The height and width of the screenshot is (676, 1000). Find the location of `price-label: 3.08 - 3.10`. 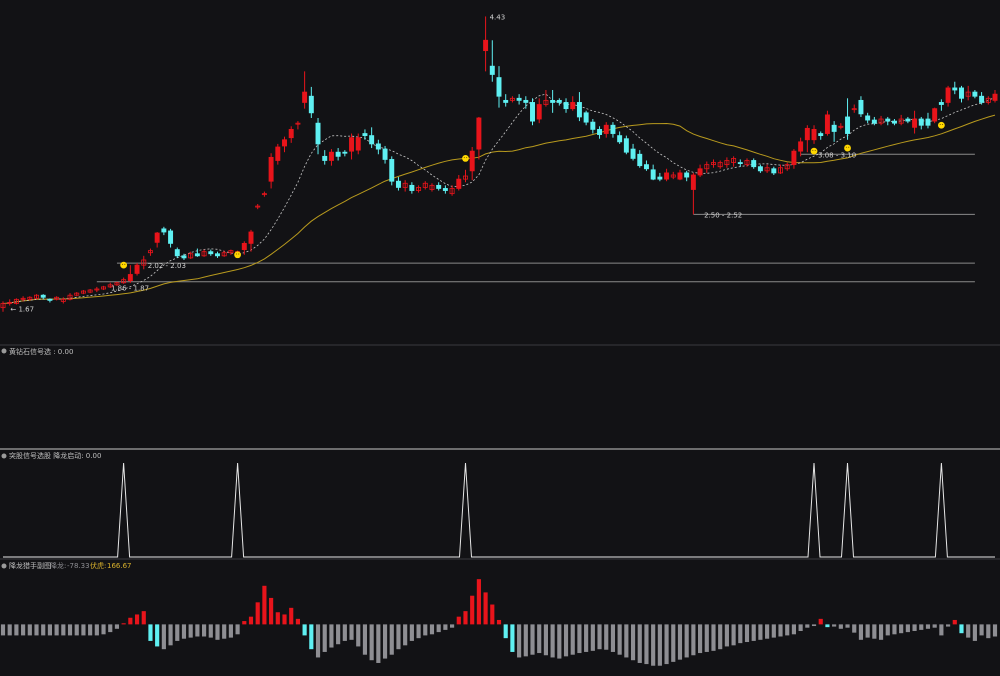

price-label: 3.08 - 3.10 is located at coordinates (837, 155).